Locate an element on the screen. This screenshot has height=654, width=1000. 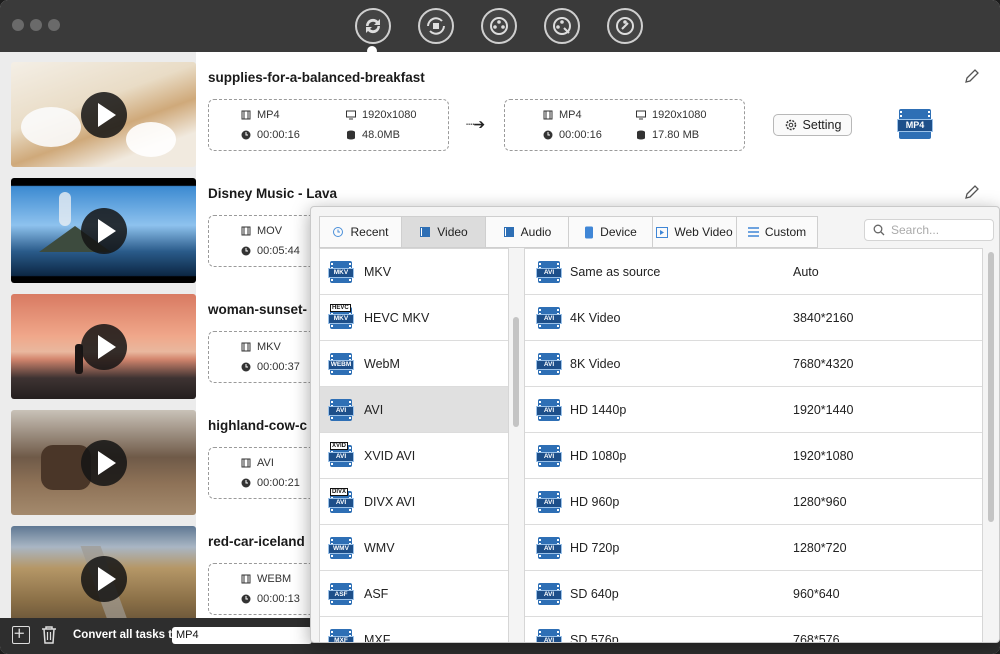
rotate-icon is located at coordinates (436, 26).